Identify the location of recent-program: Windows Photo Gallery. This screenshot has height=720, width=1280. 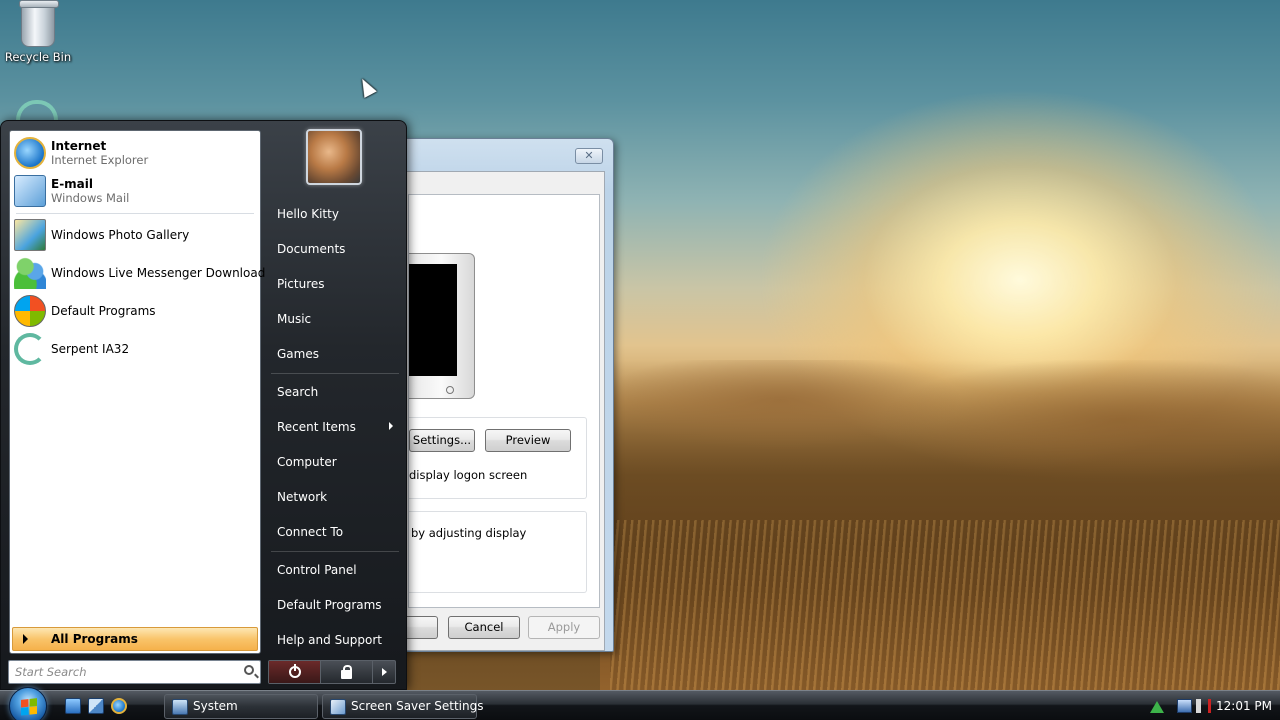
(136, 235).